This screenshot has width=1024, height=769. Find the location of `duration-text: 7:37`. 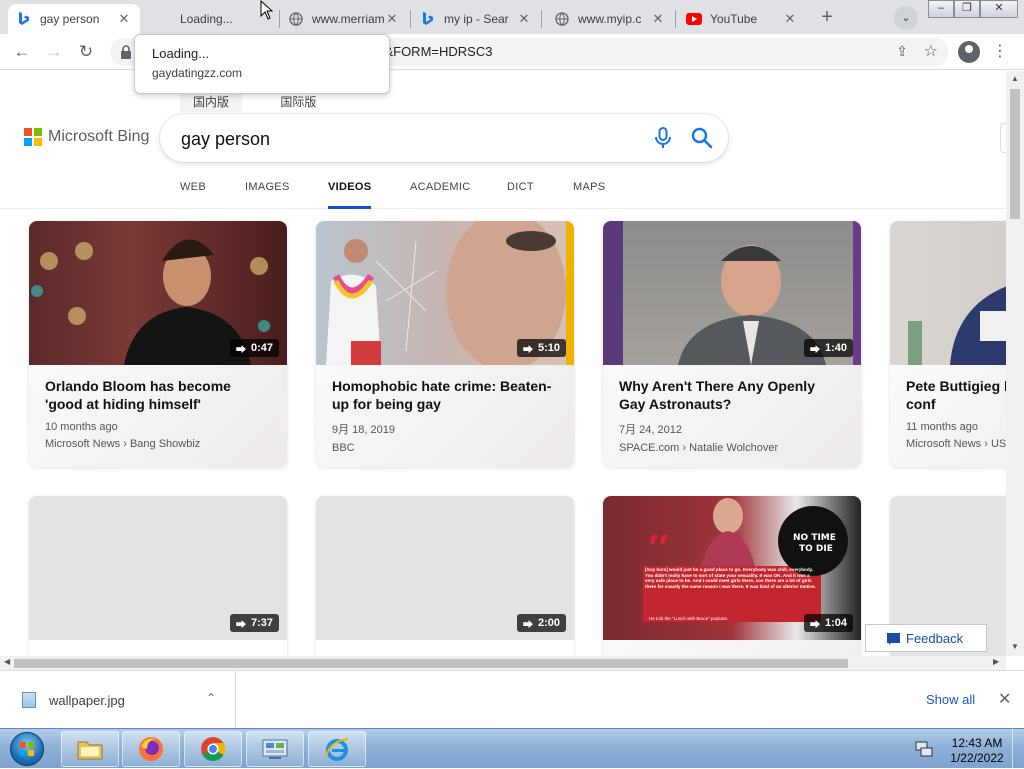

duration-text: 7:37 is located at coordinates (261, 623).